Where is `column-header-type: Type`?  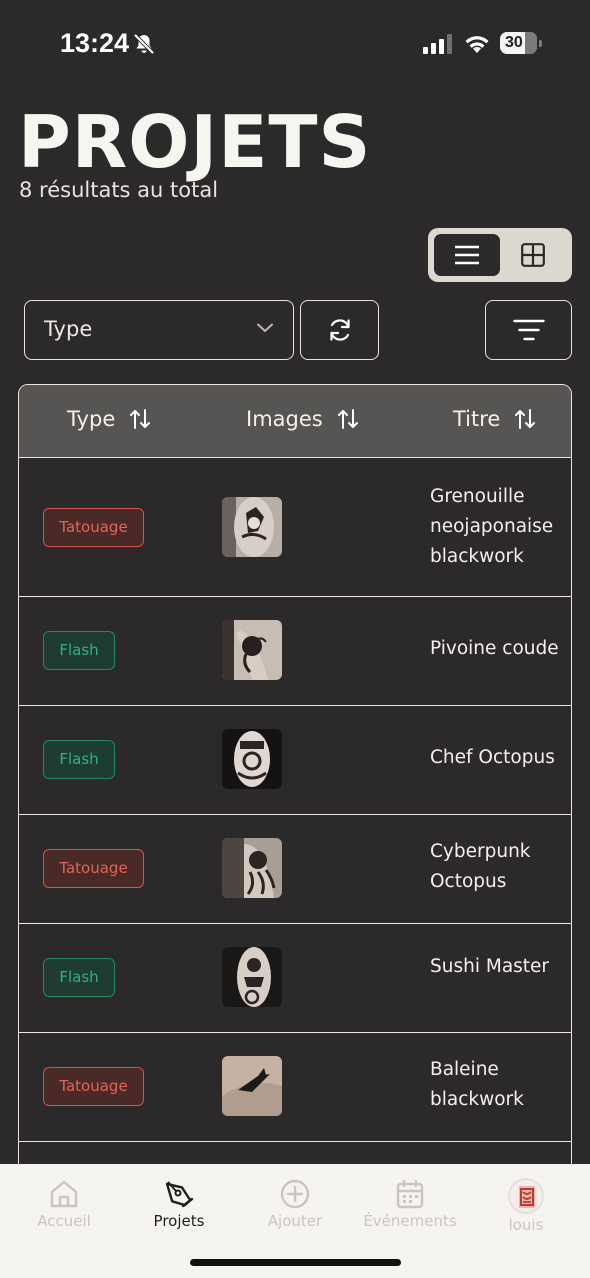 column-header-type: Type is located at coordinates (109, 419).